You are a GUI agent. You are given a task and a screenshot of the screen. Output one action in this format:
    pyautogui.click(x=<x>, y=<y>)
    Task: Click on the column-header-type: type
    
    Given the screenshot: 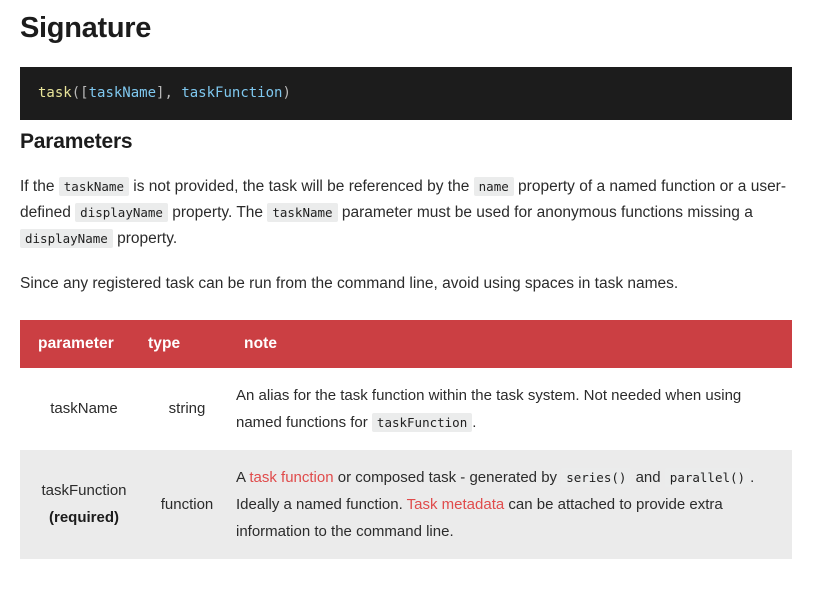 What is the action you would take?
    pyautogui.click(x=187, y=343)
    